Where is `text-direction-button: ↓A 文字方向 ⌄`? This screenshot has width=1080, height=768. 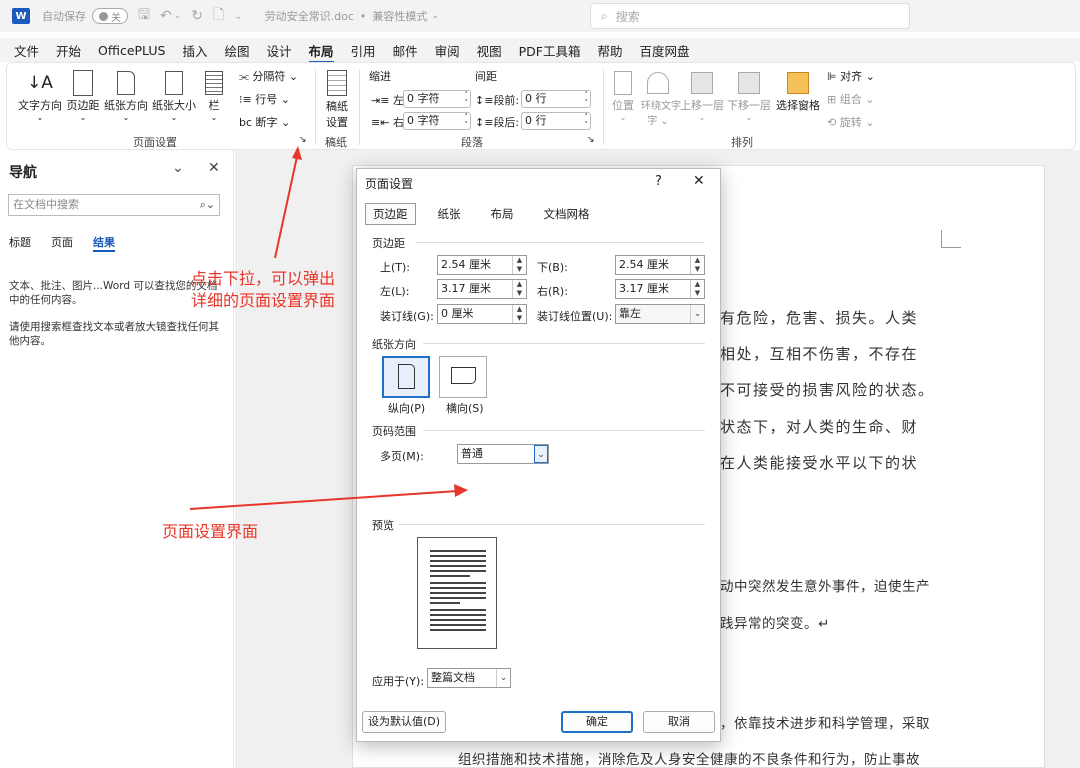 text-direction-button: ↓A 文字方向 ⌄ is located at coordinates (40, 95).